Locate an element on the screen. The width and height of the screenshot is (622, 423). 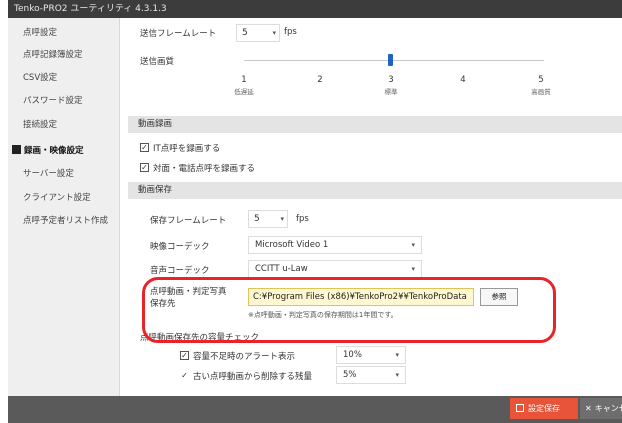
audio-codec-label: 音声コーデック is located at coordinates (180, 271).